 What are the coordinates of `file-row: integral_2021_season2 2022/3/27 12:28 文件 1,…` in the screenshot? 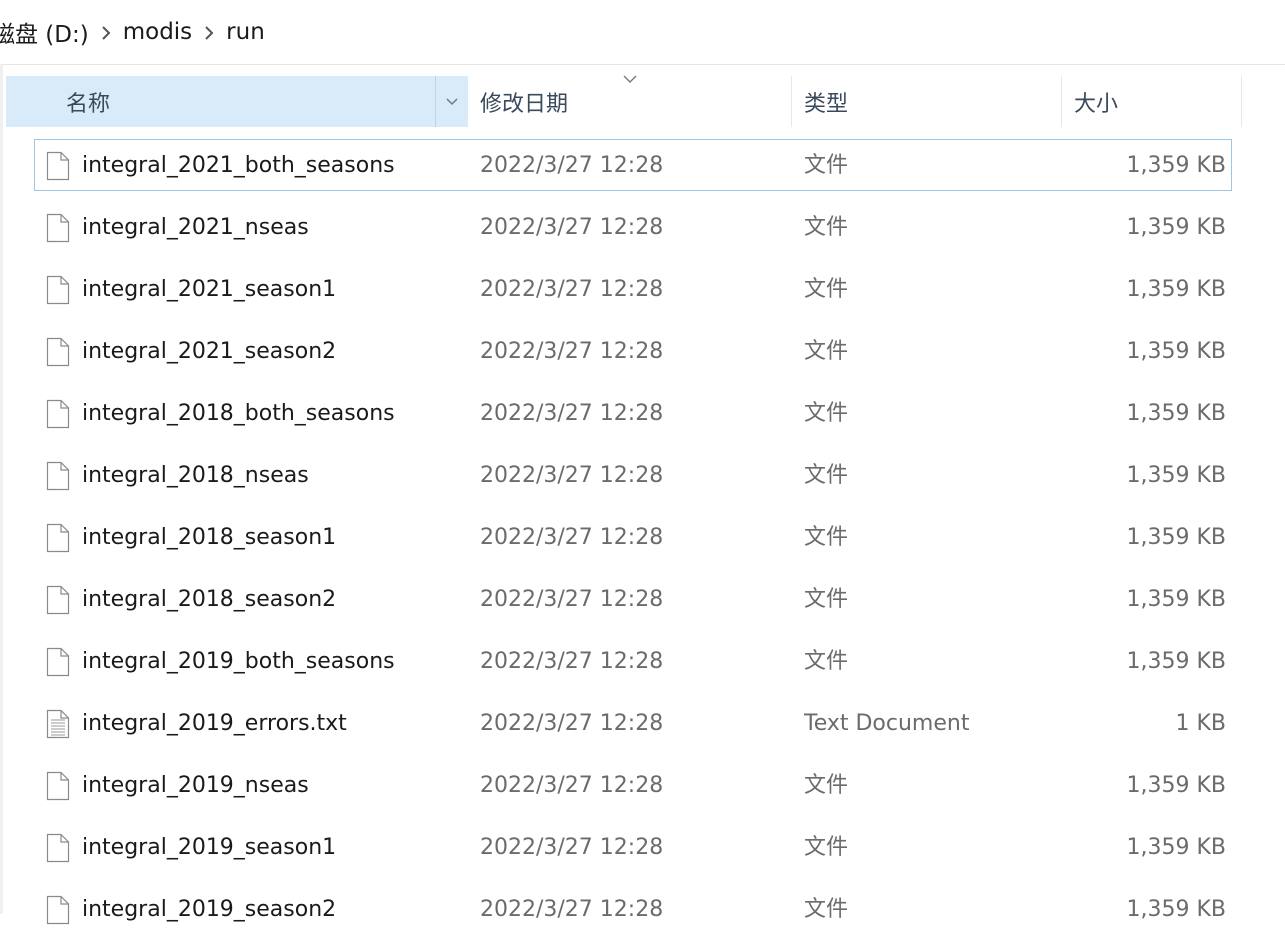 It's located at (642, 355).